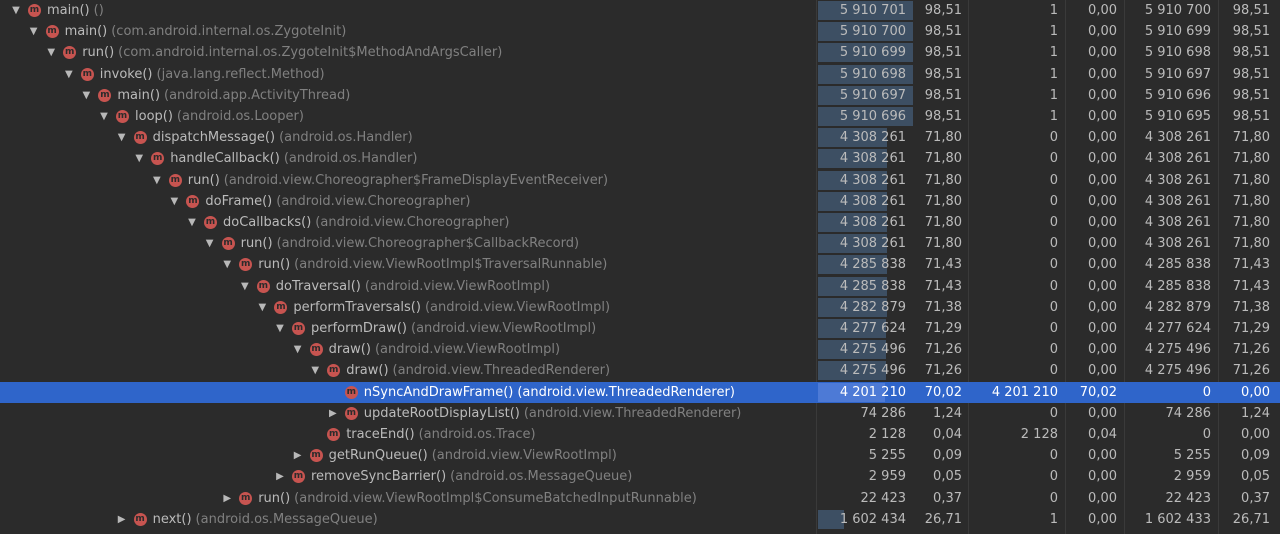 This screenshot has height=534, width=1280. Describe the element at coordinates (1188, 413) in the screenshot. I see `children-value: 74 286` at that location.